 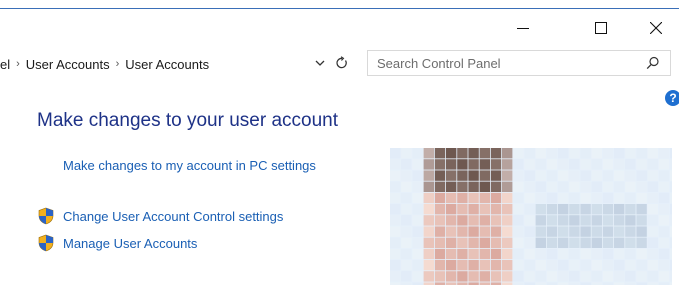 I want to click on breadcrumb-item-user-accounts: User Accounts, so click(x=68, y=64).